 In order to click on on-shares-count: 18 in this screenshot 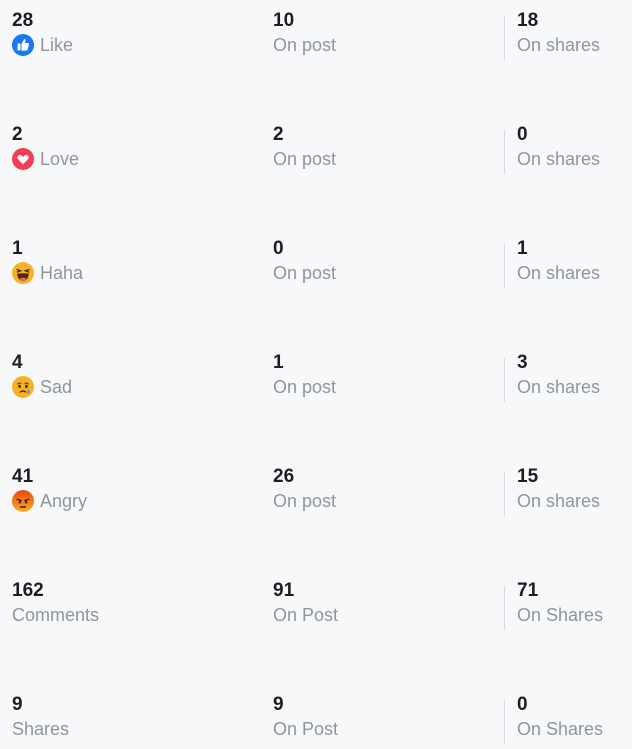, I will do `click(528, 20)`.